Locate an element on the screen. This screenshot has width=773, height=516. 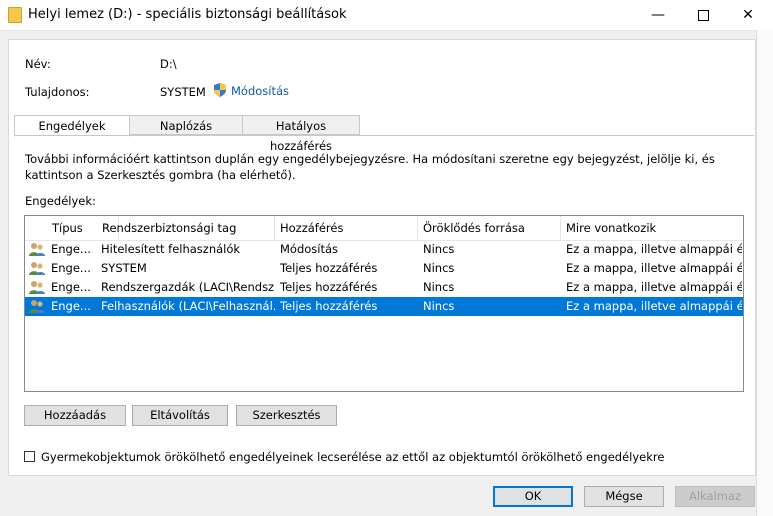
cell-access: Módosítás is located at coordinates (309, 249).